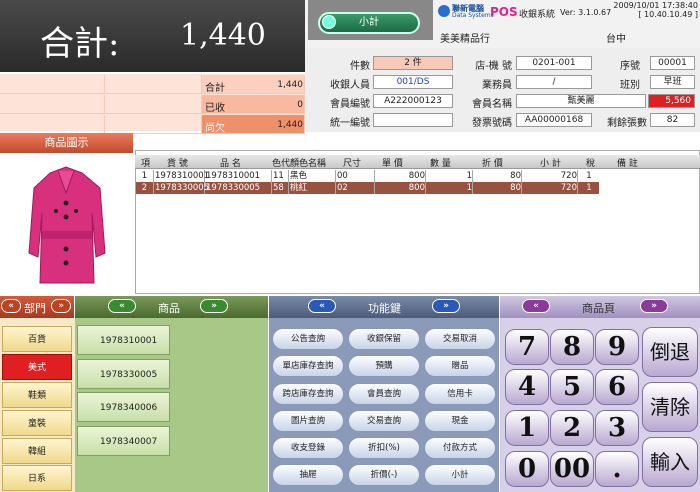 Image resolution: width=700 pixels, height=492 pixels. Describe the element at coordinates (617, 428) in the screenshot. I see `key-3: 3` at that location.